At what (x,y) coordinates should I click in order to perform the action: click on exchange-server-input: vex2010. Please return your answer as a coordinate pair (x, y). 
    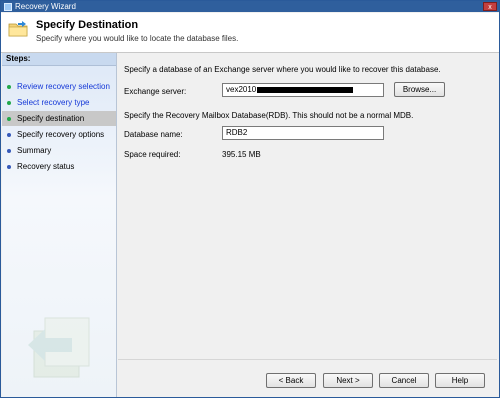
    Looking at the image, I should click on (303, 90).